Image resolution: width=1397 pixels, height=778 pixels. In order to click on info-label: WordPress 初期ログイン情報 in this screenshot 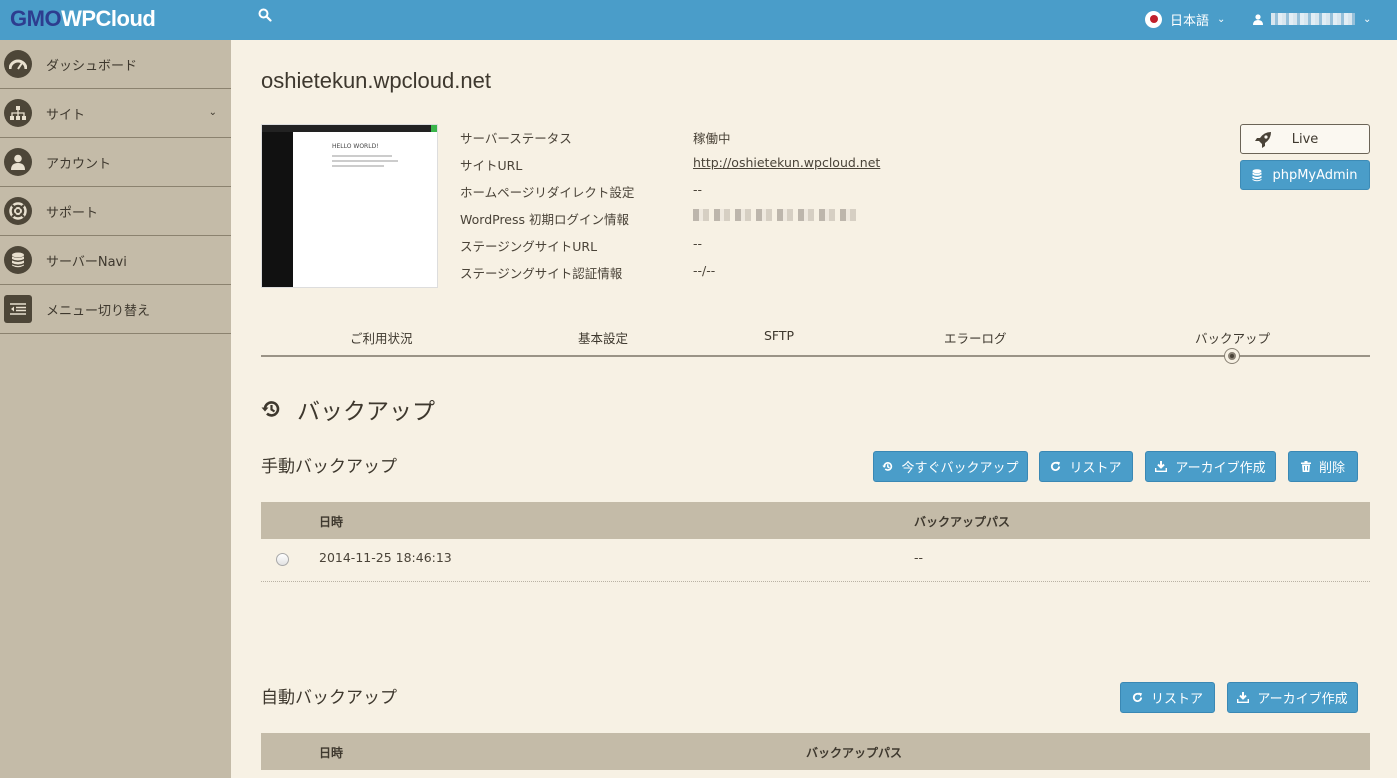, I will do `click(545, 219)`.